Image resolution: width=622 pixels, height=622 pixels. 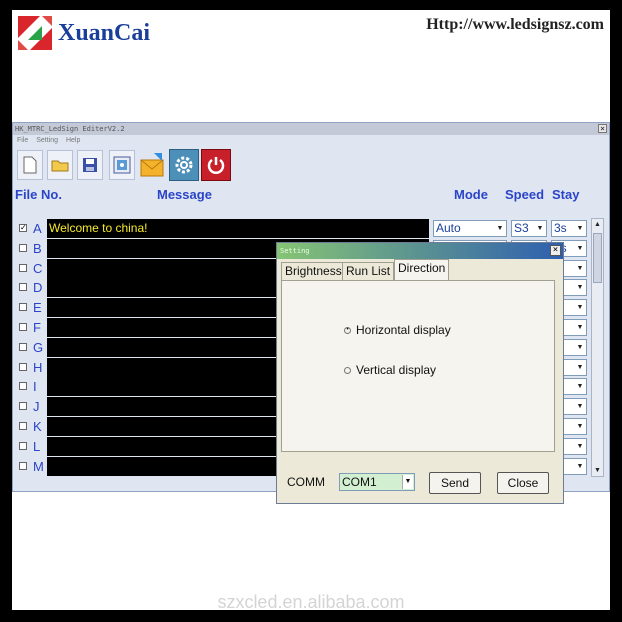 I want to click on new-file-button, so click(x=30, y=165).